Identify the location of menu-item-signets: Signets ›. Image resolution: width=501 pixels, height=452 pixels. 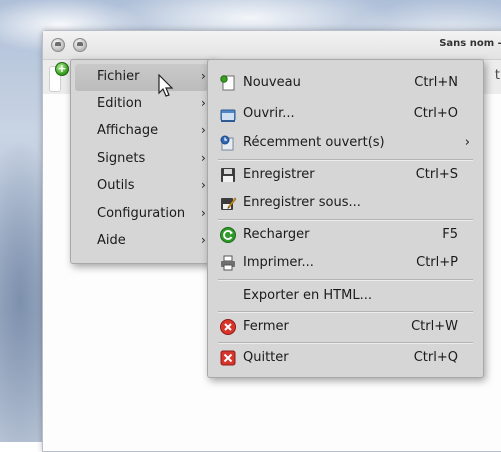
(141, 159).